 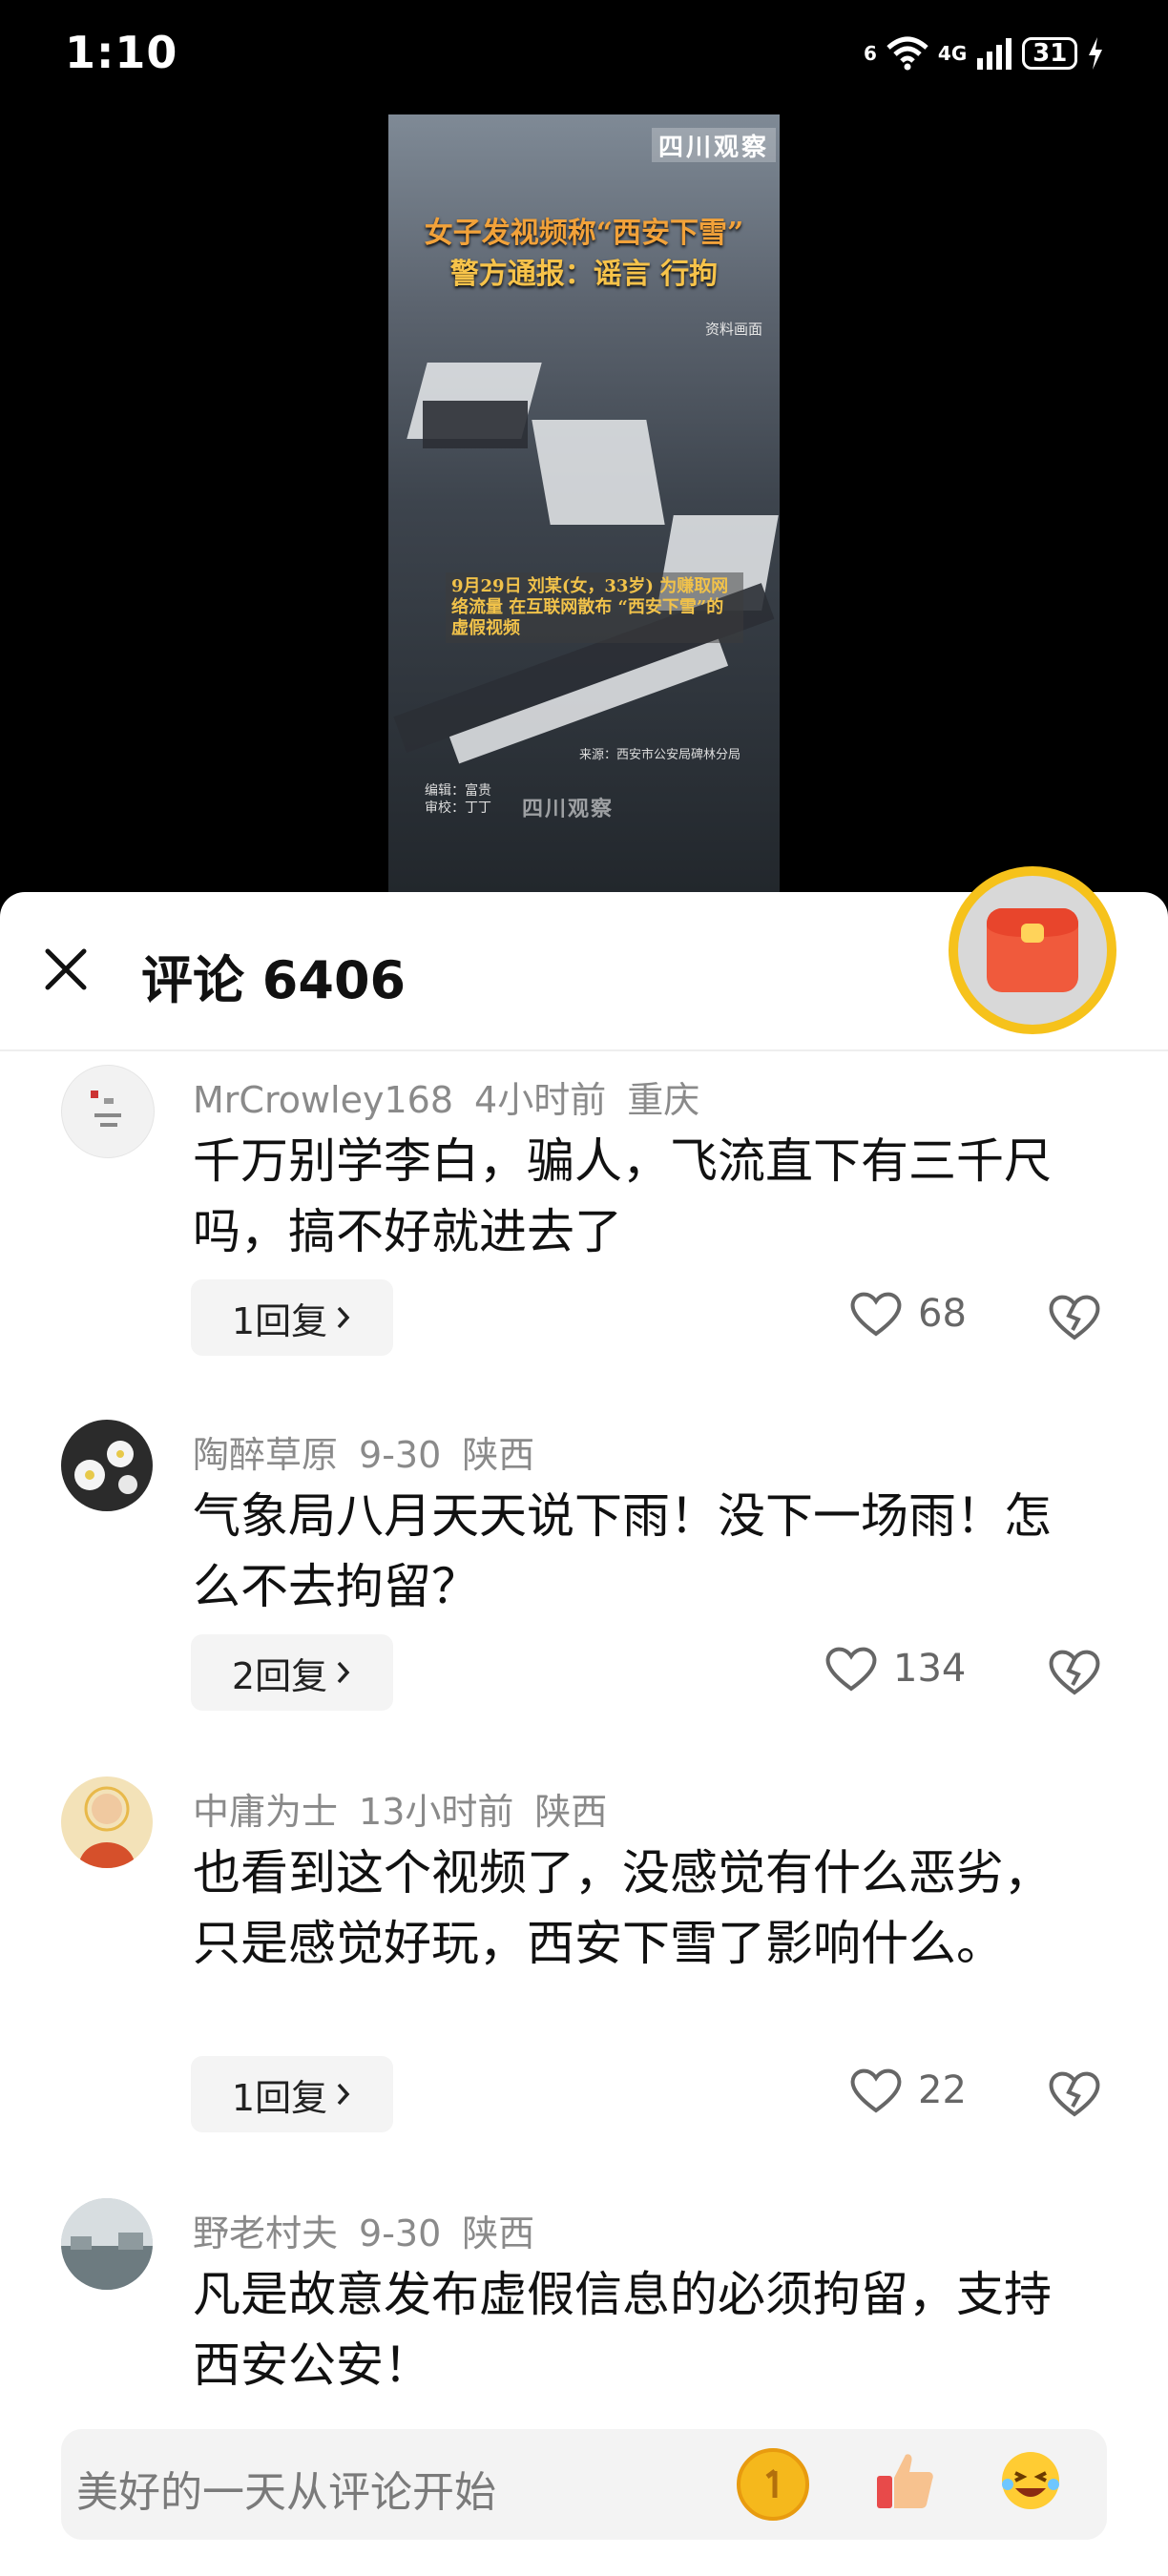 I want to click on network-label: 4G, so click(x=952, y=53).